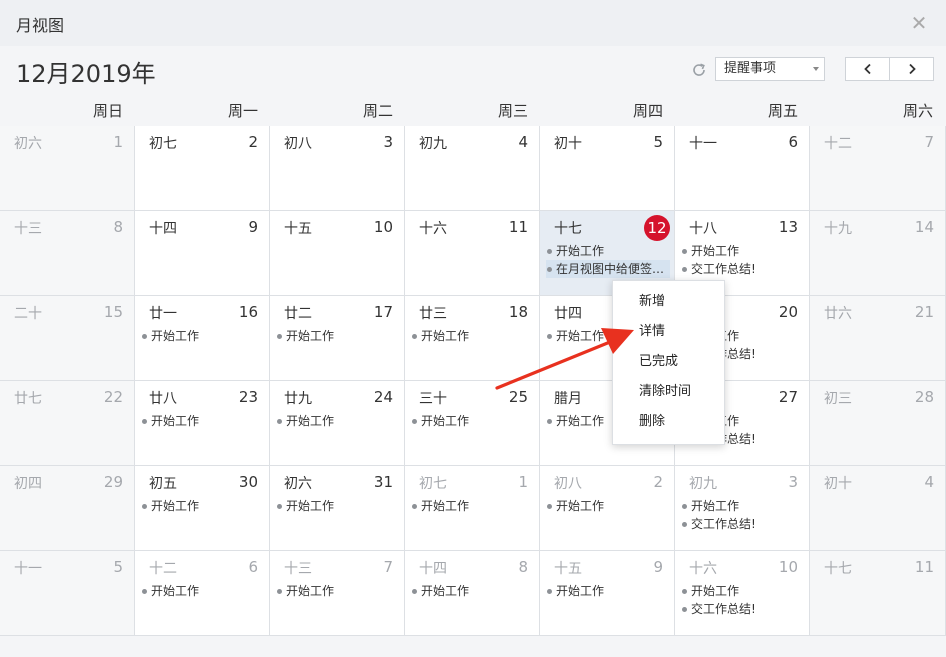 The width and height of the screenshot is (946, 657). I want to click on day-cell: 十五 10, so click(337, 253).